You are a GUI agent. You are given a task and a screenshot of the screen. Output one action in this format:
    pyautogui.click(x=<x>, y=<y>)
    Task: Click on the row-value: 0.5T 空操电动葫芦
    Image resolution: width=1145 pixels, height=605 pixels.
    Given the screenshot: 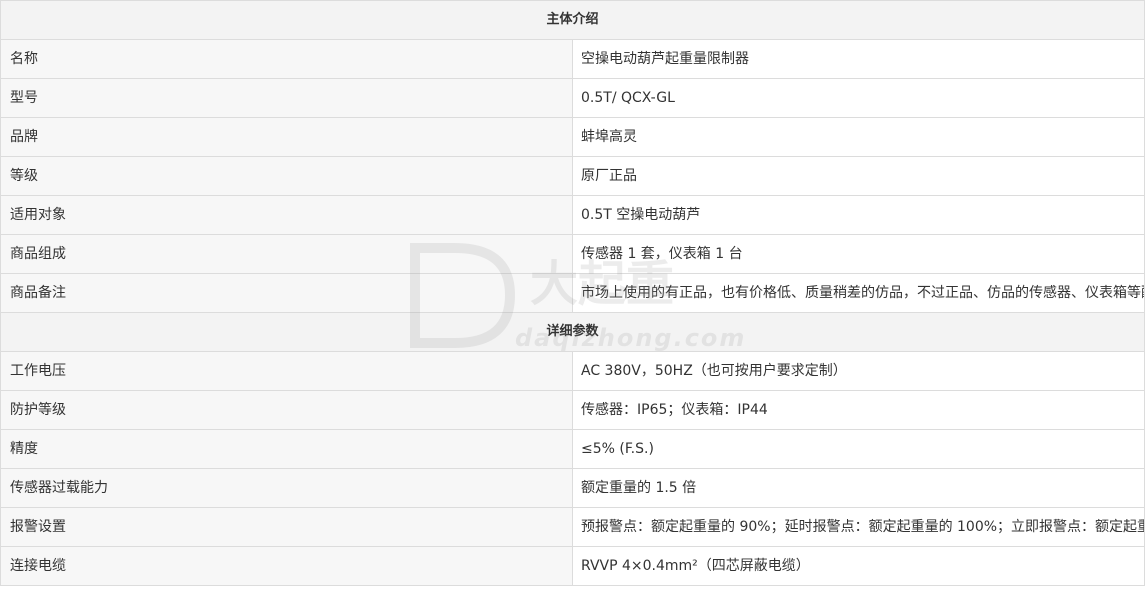 What is the action you would take?
    pyautogui.click(x=858, y=215)
    